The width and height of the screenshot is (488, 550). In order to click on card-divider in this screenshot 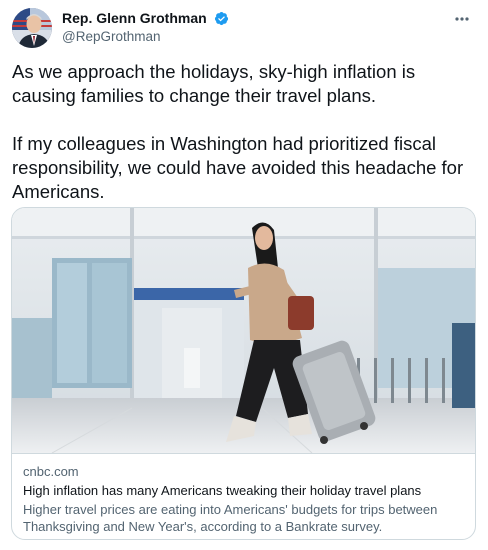, I will do `click(243, 453)`.